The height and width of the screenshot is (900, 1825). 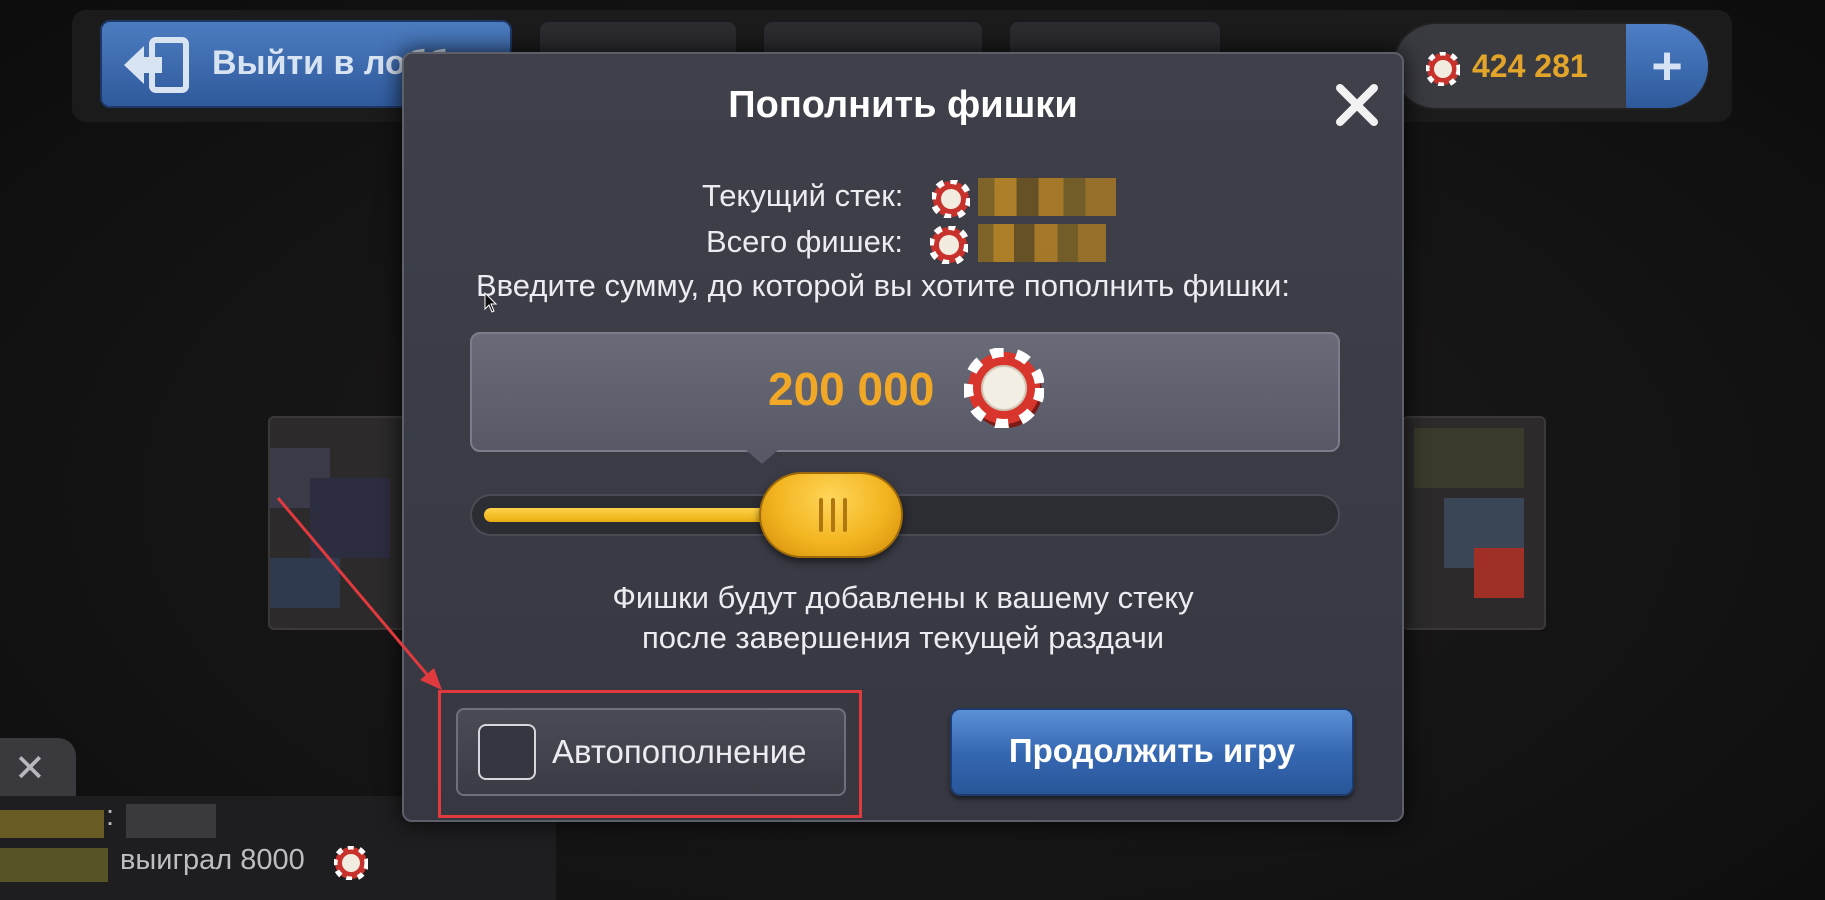 What do you see at coordinates (491, 302) in the screenshot?
I see `cursor-icon` at bounding box center [491, 302].